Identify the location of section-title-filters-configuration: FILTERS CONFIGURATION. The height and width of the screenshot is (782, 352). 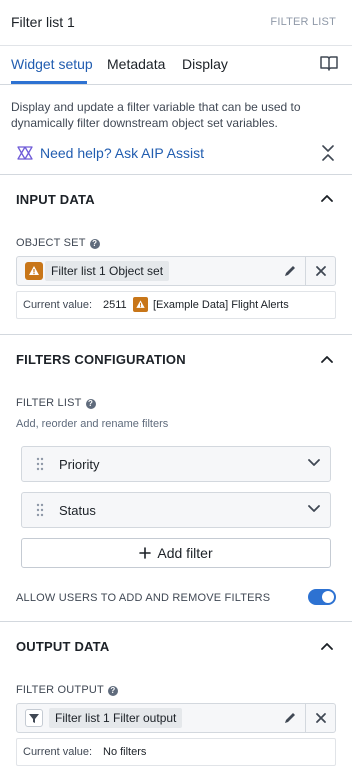
(101, 359).